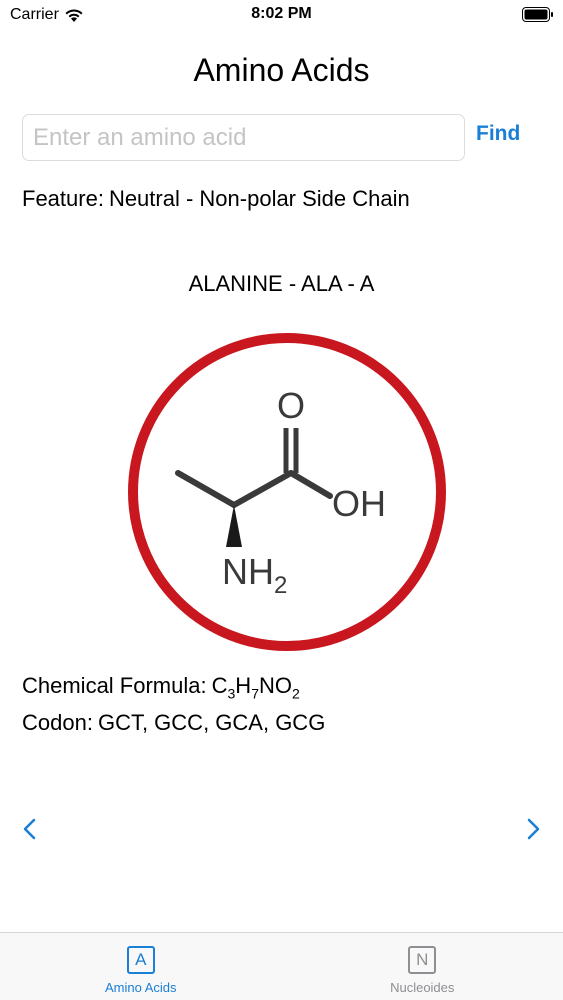 Image resolution: width=563 pixels, height=1000 pixels. Describe the element at coordinates (259, 198) in the screenshot. I see `feature-value: Neutral - Non-polar Side Chain` at that location.